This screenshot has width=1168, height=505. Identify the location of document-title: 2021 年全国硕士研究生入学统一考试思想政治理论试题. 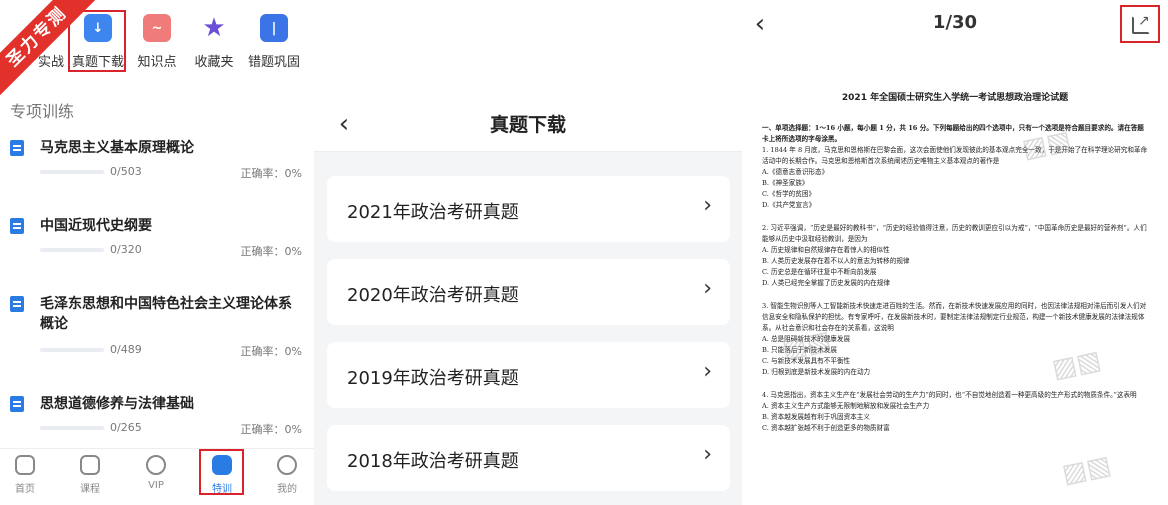
(955, 98).